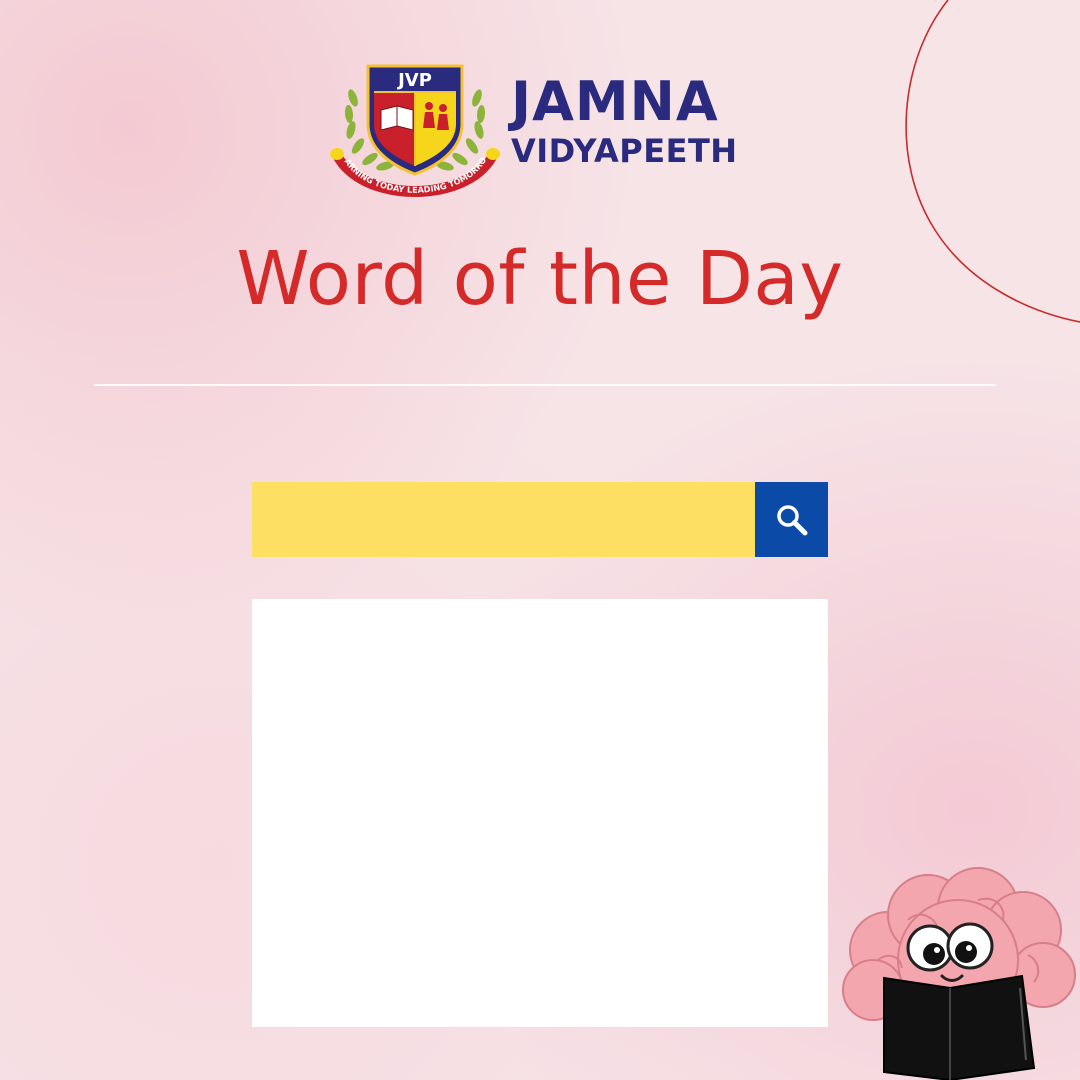 The image size is (1080, 1080). I want to click on school-logo-emblem: JVP LEARNING TODAY LEADING TOMORROW, so click(412, 127).